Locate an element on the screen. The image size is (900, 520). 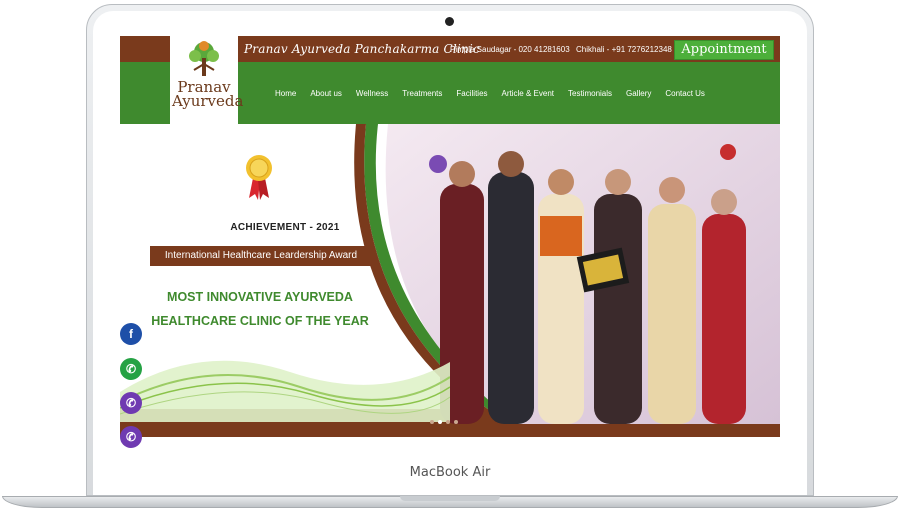
headline-line2: HEALTHCARE CLINIC OF THE YEAR is located at coordinates (260, 321).